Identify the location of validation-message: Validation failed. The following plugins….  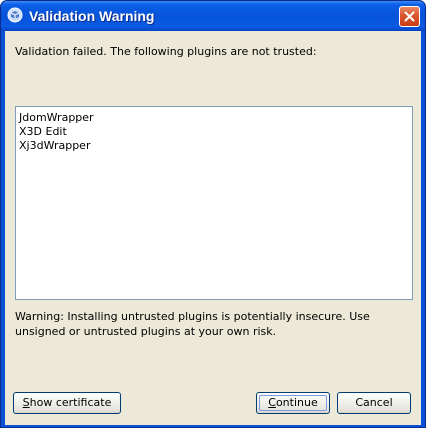
(166, 51).